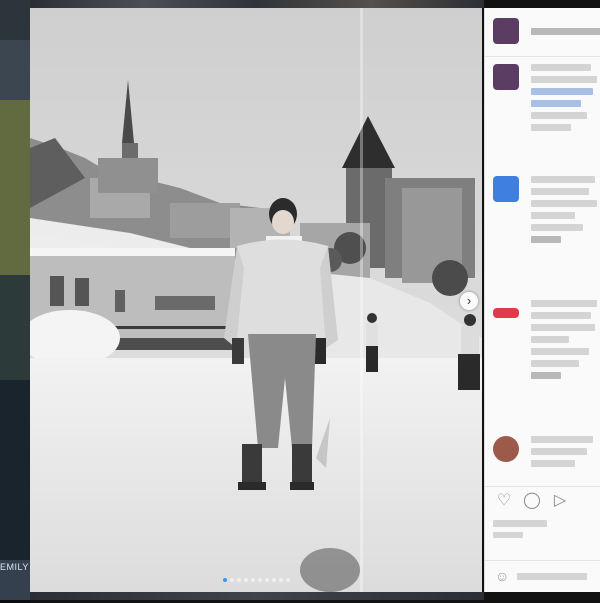  What do you see at coordinates (508, 535) in the screenshot?
I see `post-timestamp` at bounding box center [508, 535].